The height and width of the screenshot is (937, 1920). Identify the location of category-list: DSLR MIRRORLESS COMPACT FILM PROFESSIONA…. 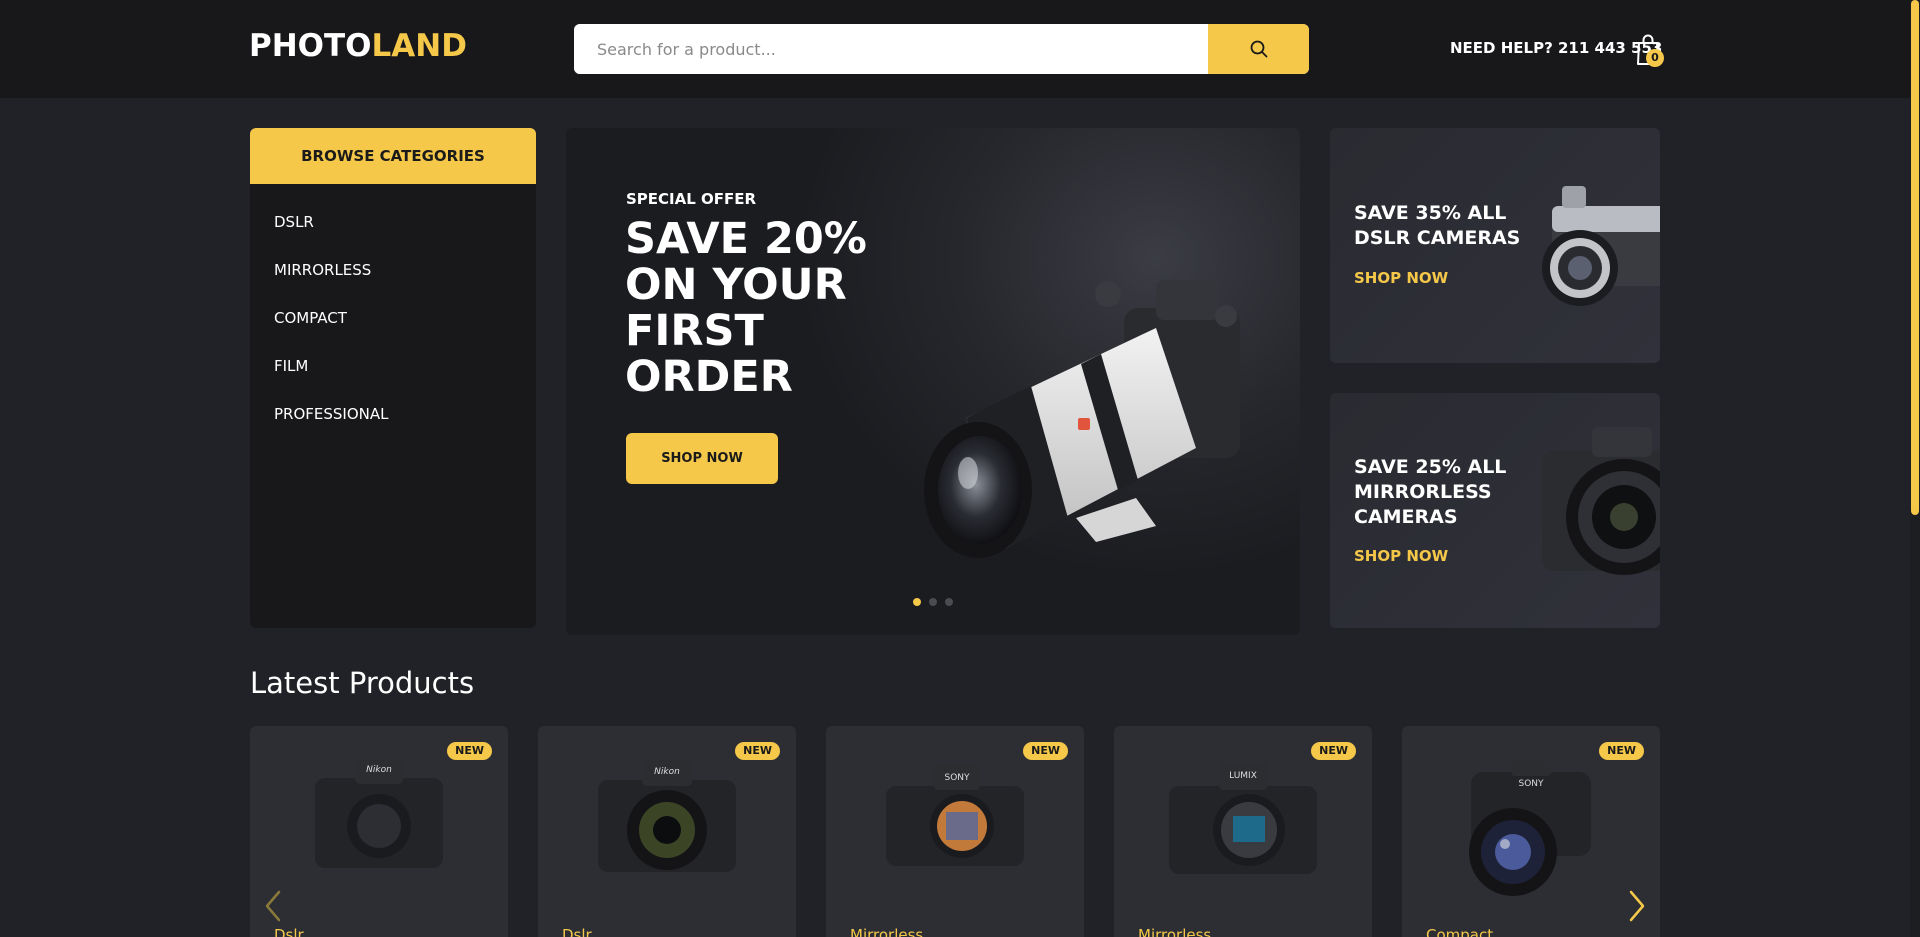
(393, 311).